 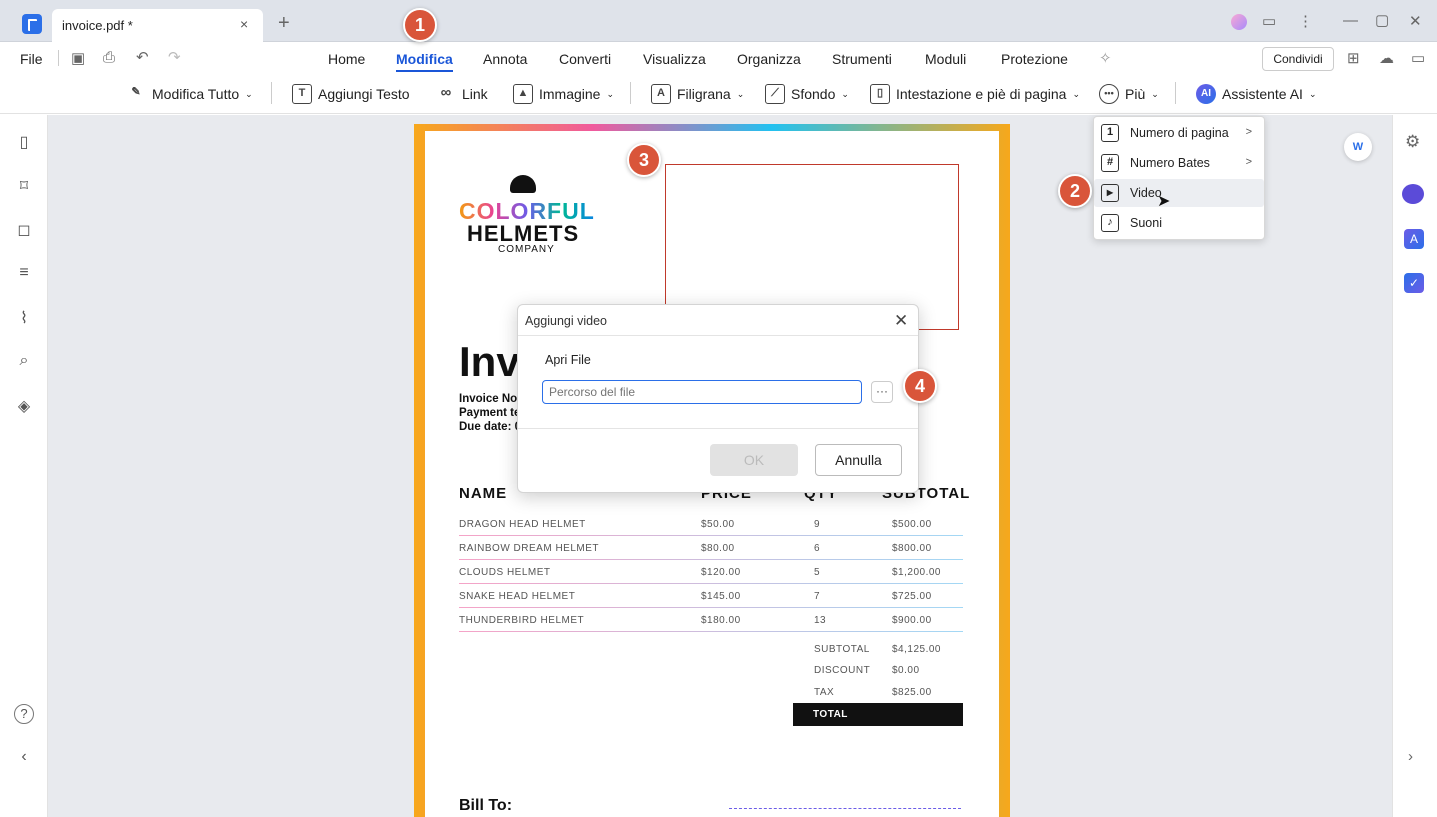 What do you see at coordinates (901, 321) in the screenshot?
I see `dialog-close-icon: ✕` at bounding box center [901, 321].